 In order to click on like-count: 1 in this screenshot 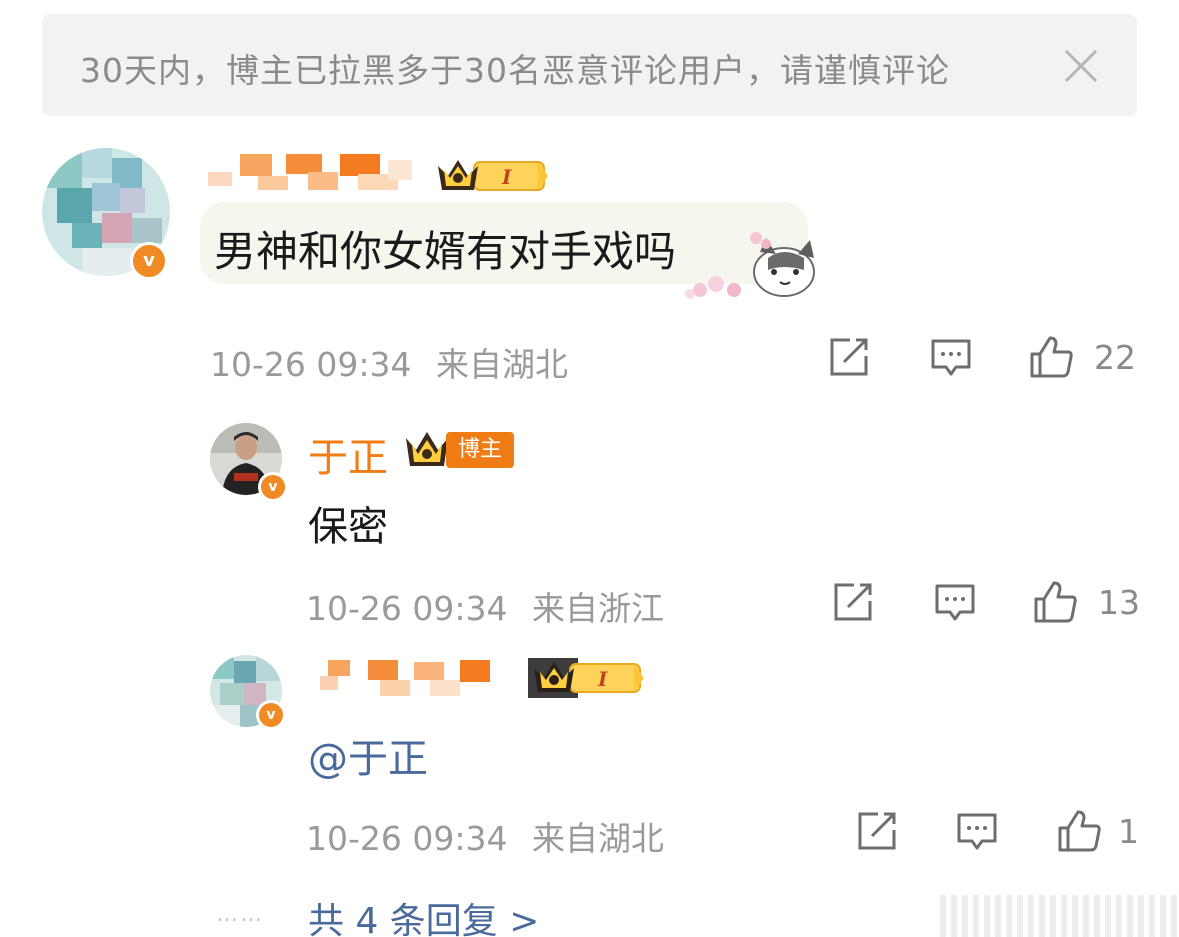, I will do `click(1128, 831)`.